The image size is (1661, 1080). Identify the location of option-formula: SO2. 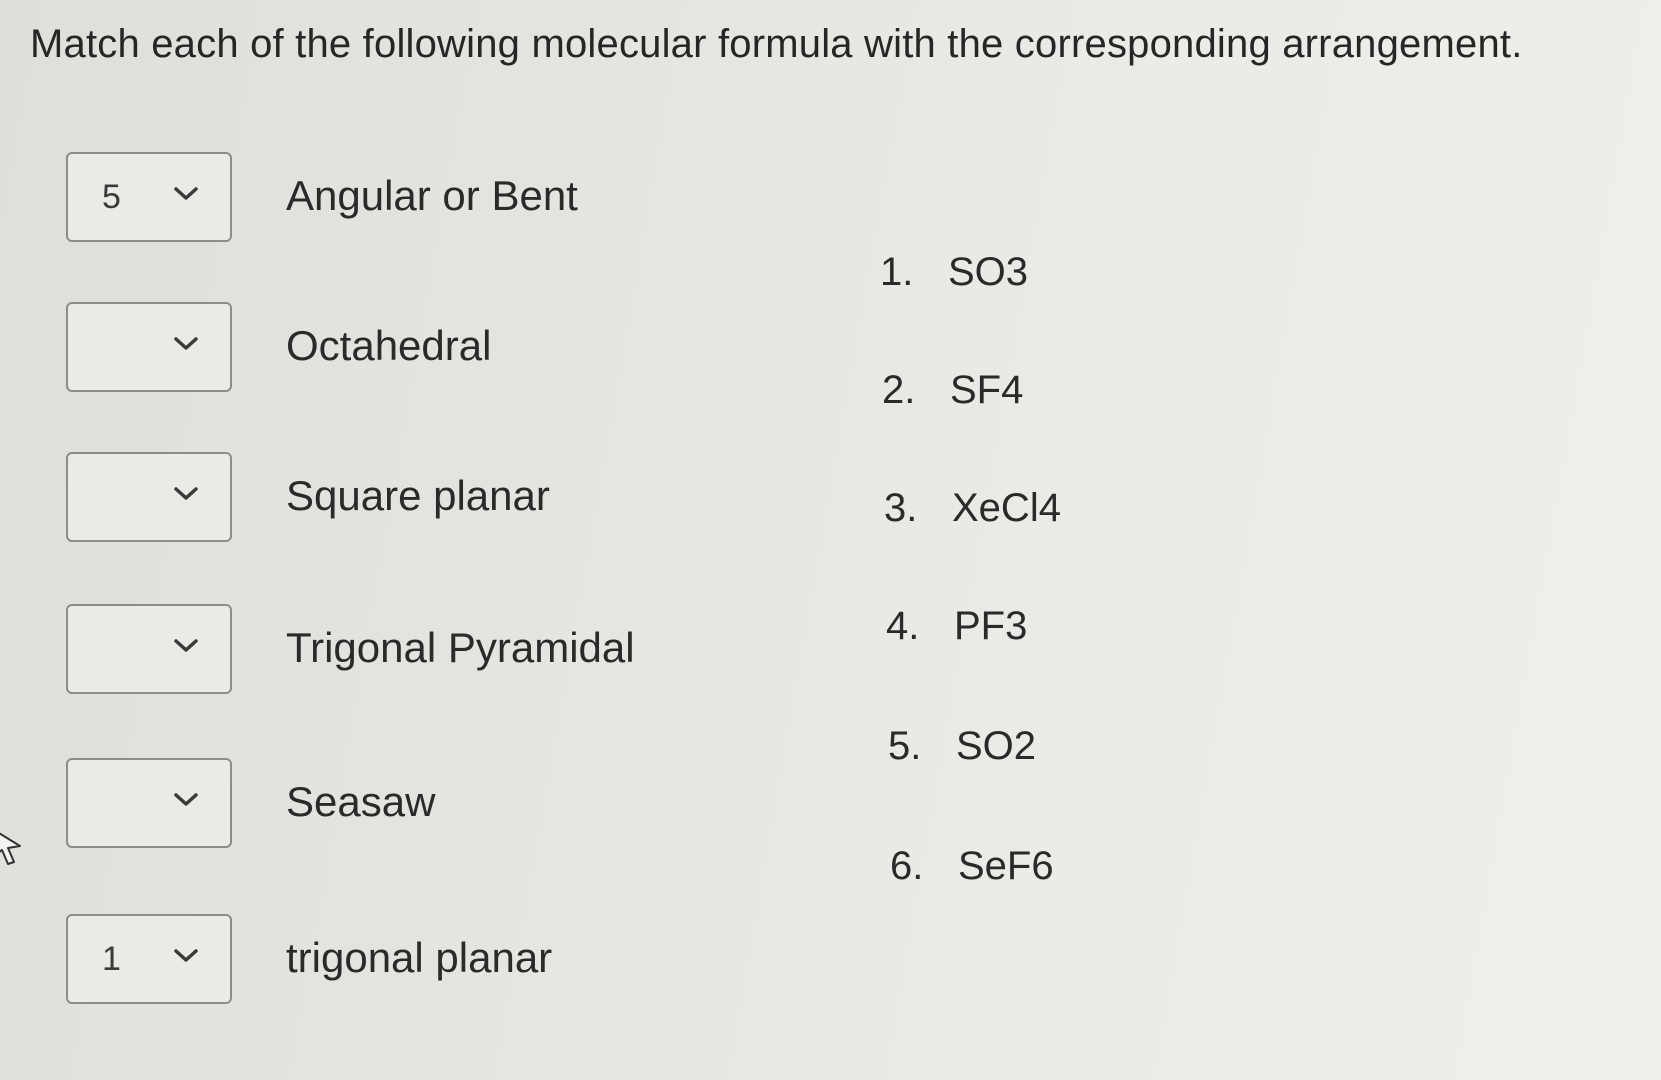
(996, 746).